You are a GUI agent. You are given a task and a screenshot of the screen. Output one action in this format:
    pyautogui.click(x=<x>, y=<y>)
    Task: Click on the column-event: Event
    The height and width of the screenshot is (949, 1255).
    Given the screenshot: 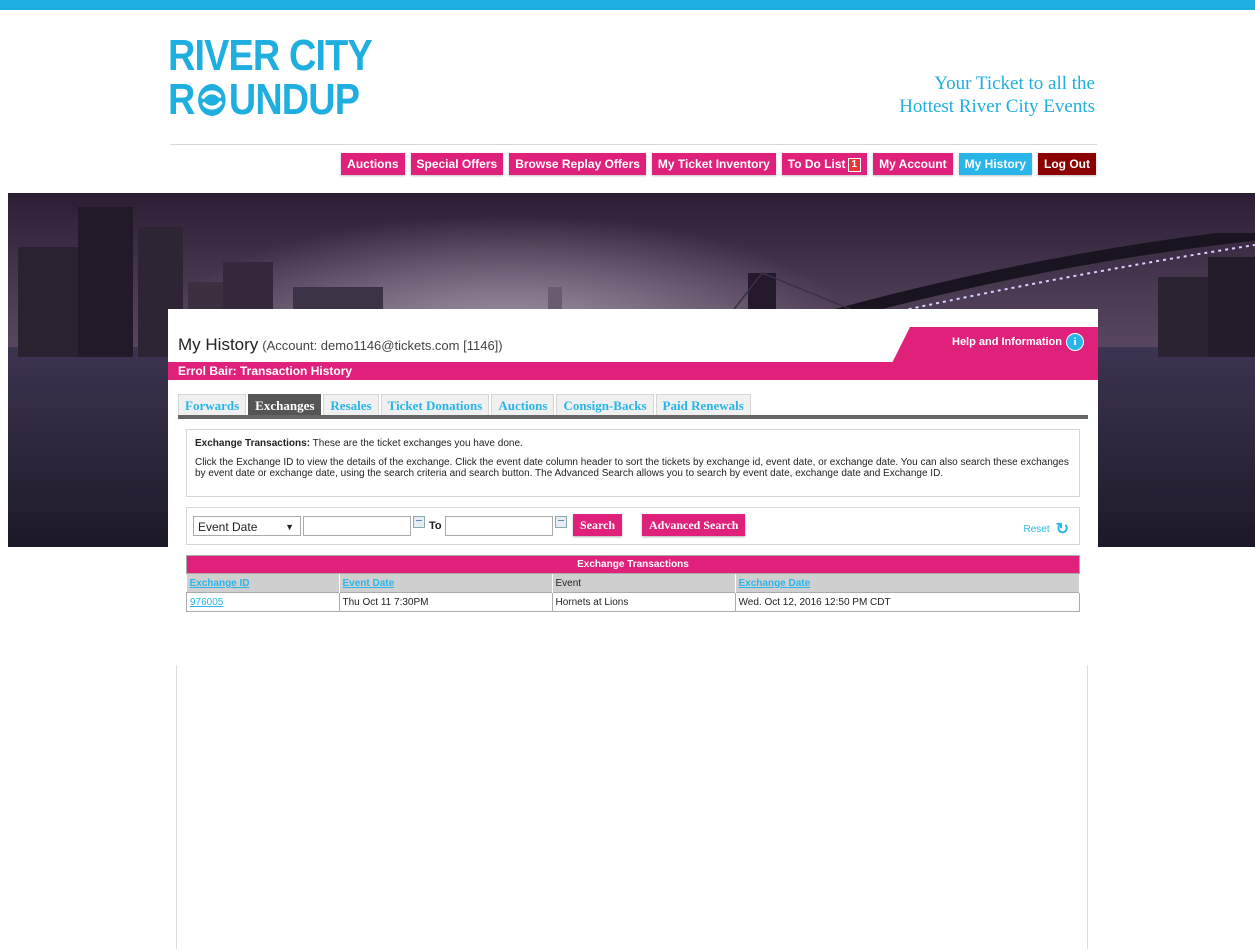 What is the action you would take?
    pyautogui.click(x=644, y=583)
    